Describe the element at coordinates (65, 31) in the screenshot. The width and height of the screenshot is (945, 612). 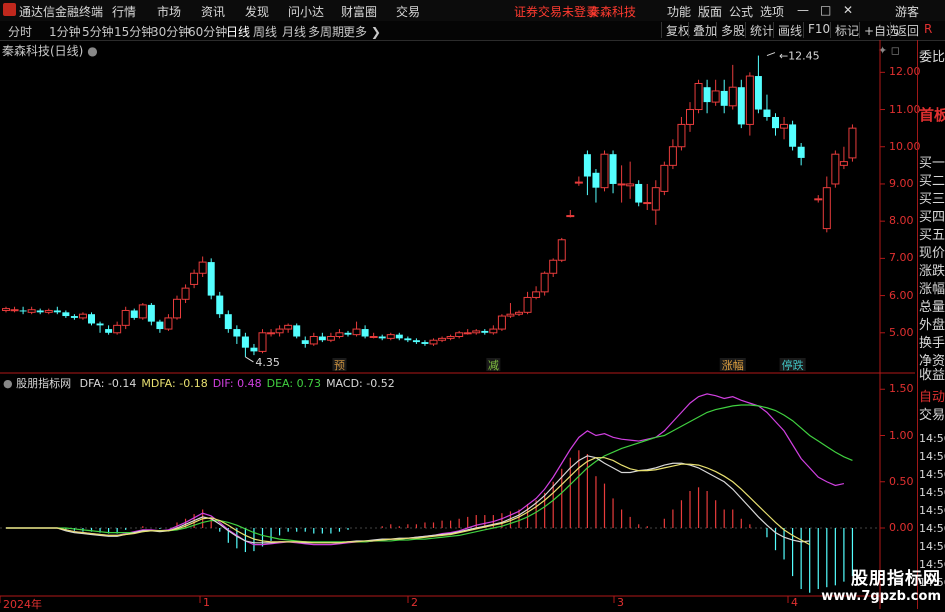
I see `period-tab-1min: 1分钟` at that location.